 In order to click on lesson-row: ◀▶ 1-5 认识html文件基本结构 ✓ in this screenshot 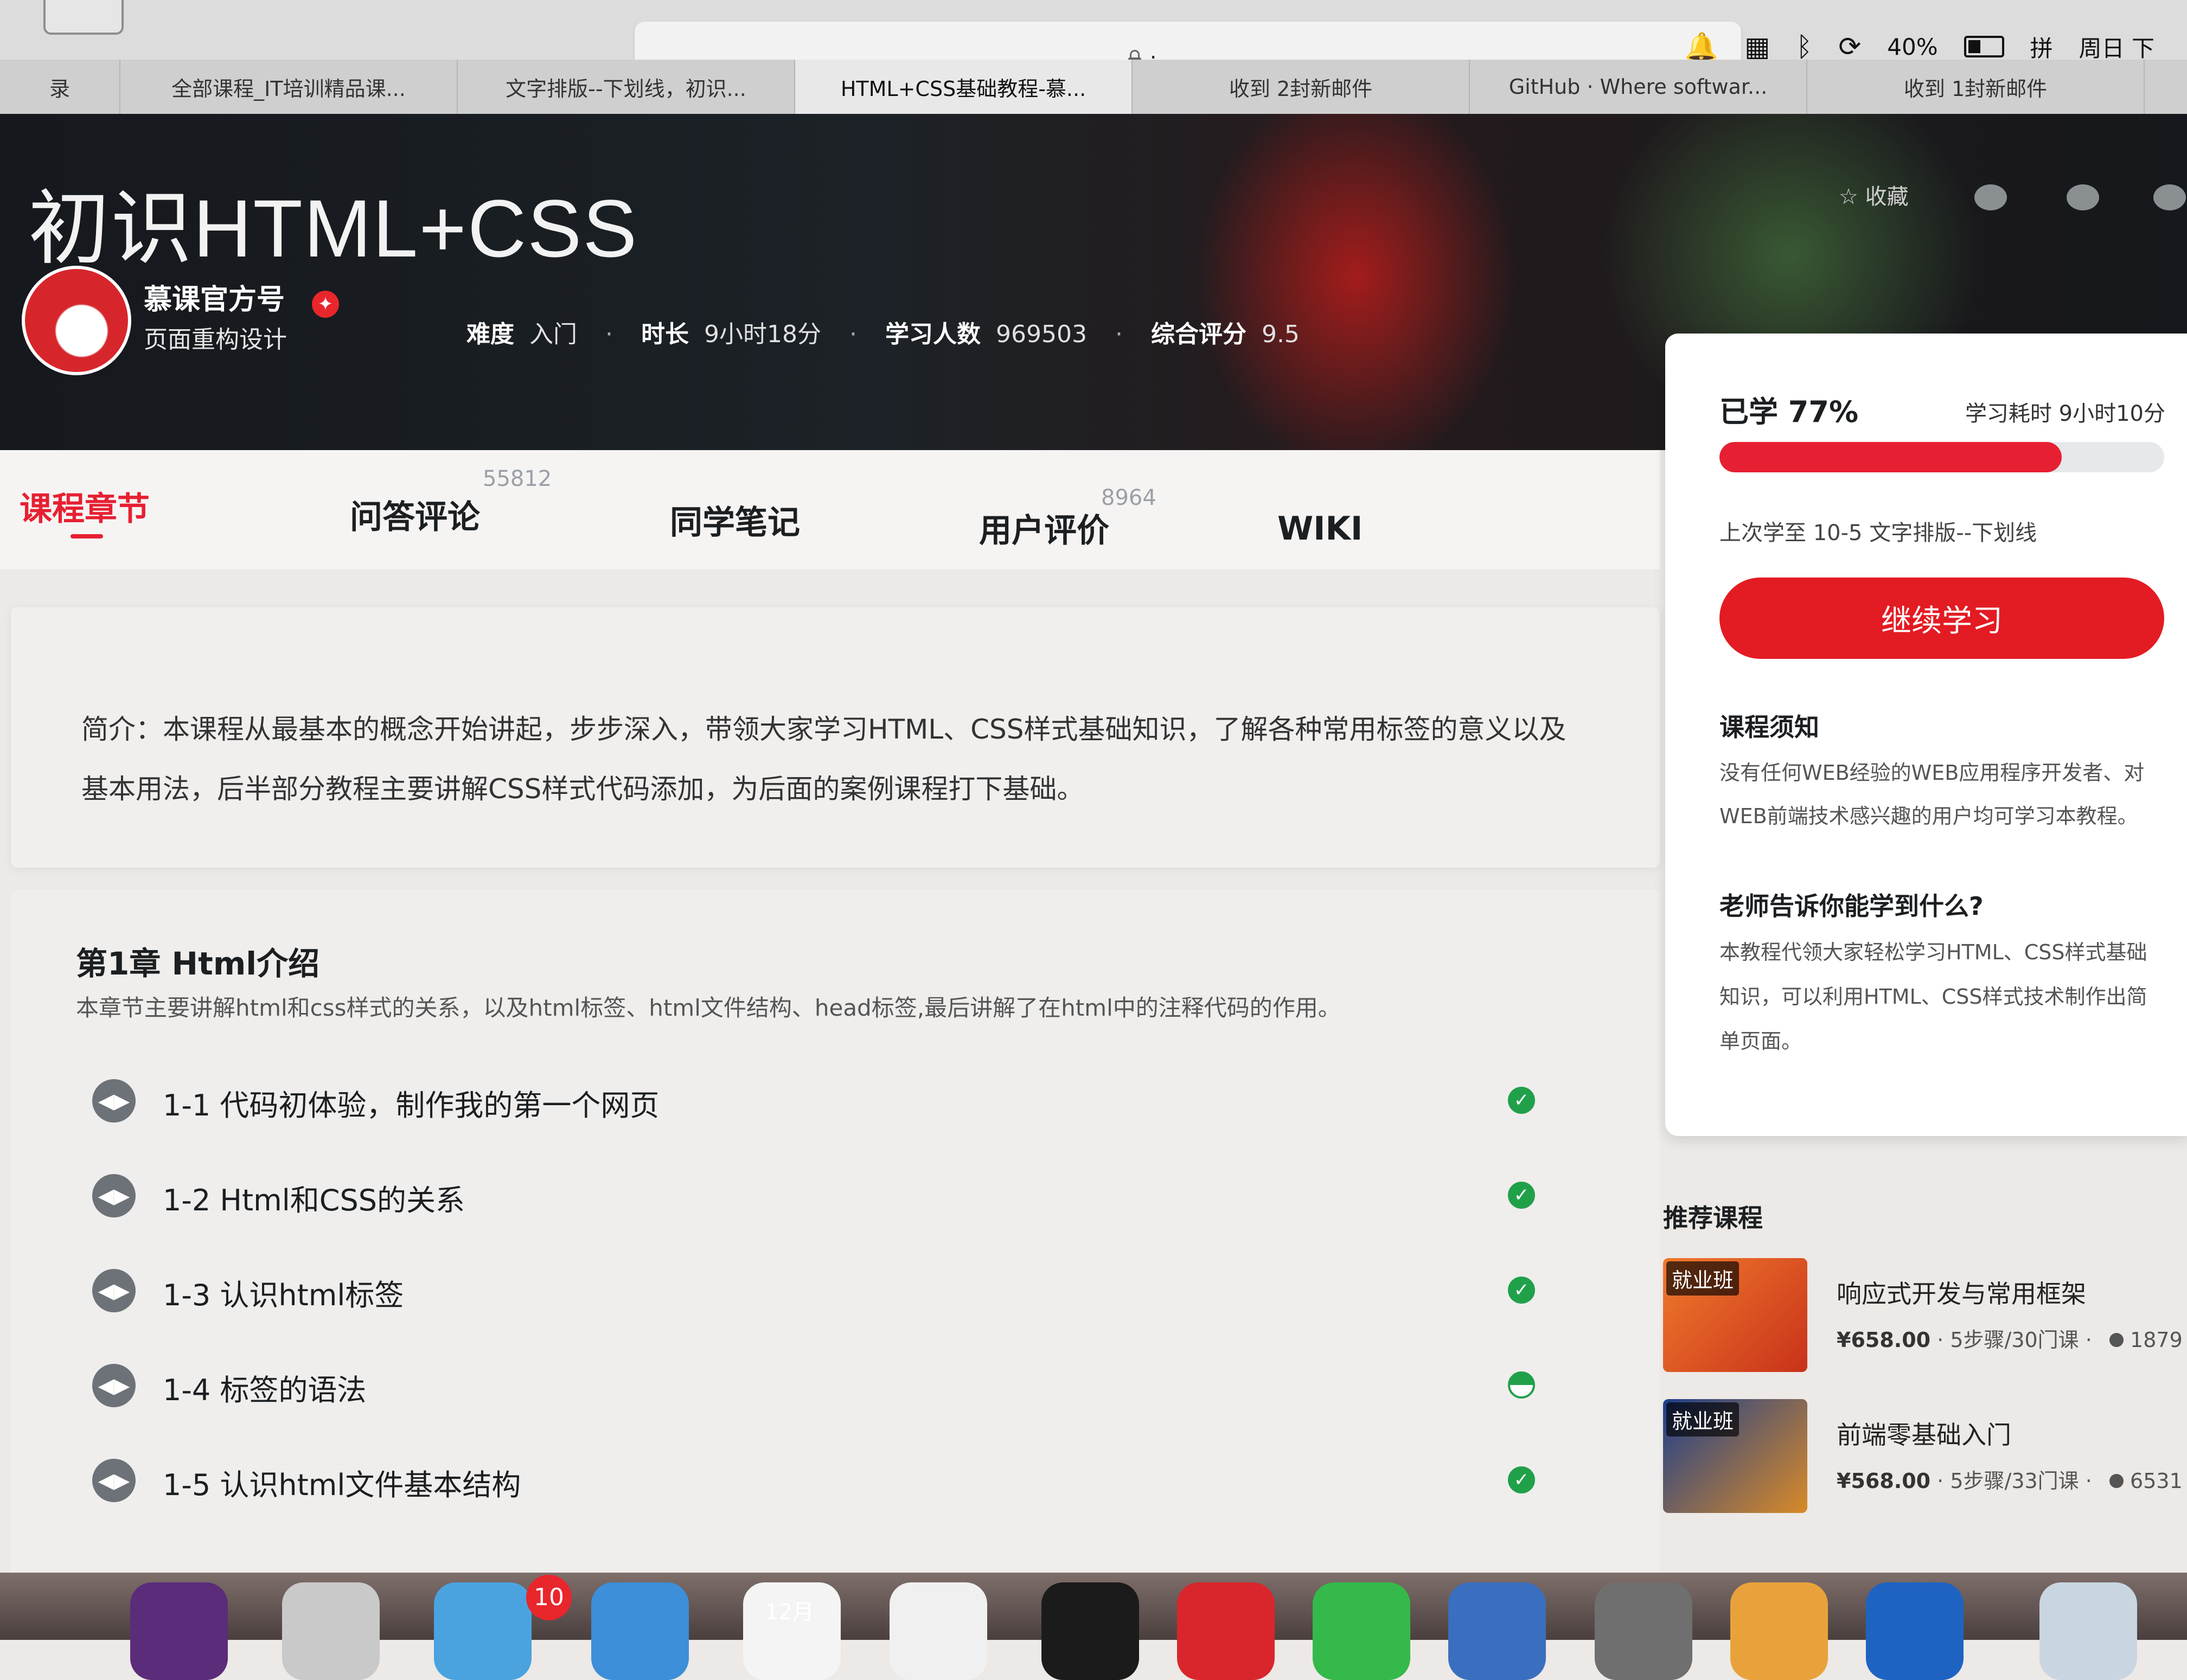, I will do `click(819, 1480)`.